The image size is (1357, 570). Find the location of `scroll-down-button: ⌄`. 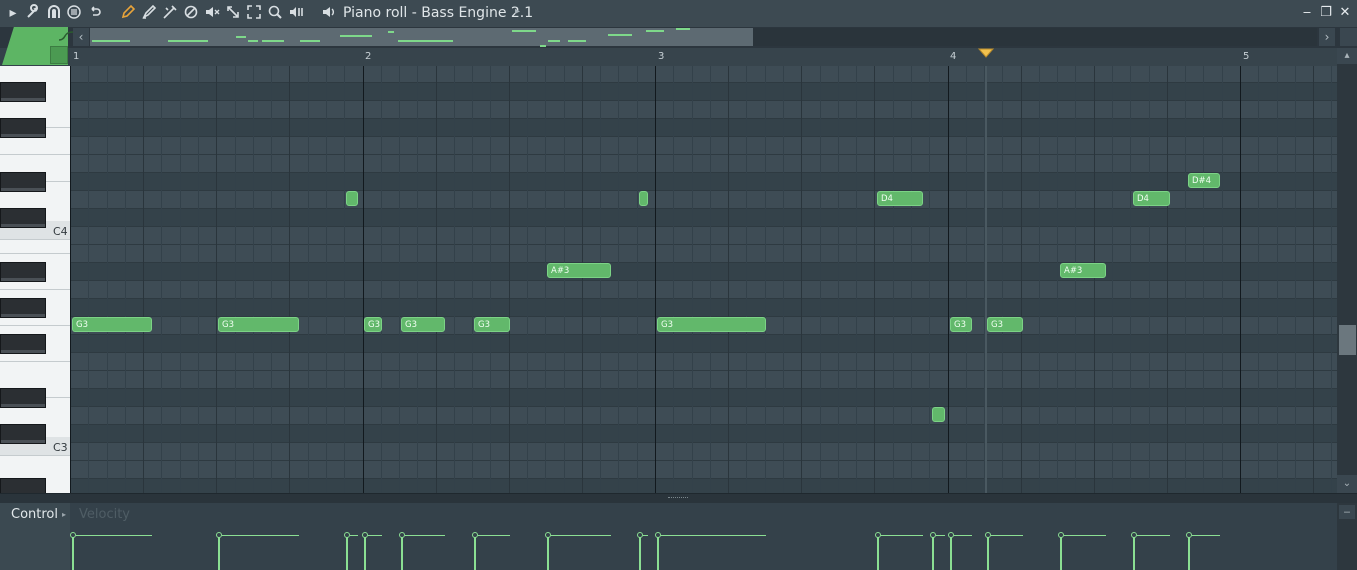

scroll-down-button: ⌄ is located at coordinates (1347, 484).